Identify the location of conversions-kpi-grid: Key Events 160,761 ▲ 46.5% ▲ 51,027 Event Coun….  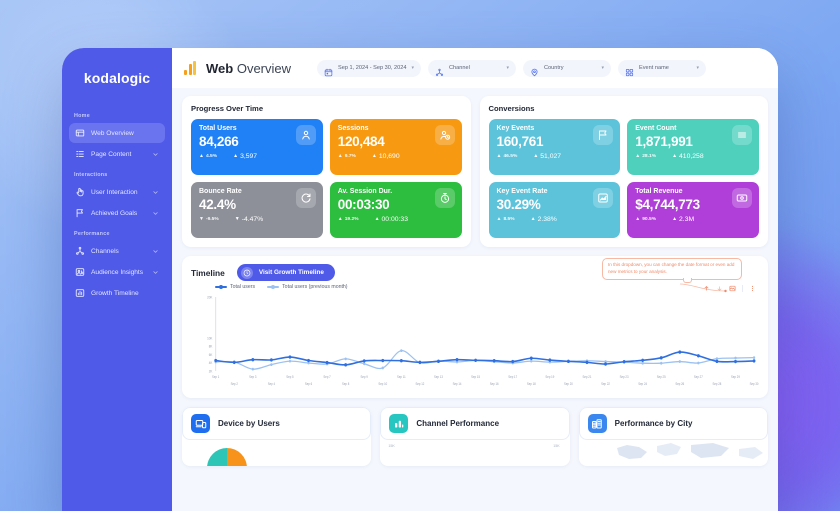
(623, 178).